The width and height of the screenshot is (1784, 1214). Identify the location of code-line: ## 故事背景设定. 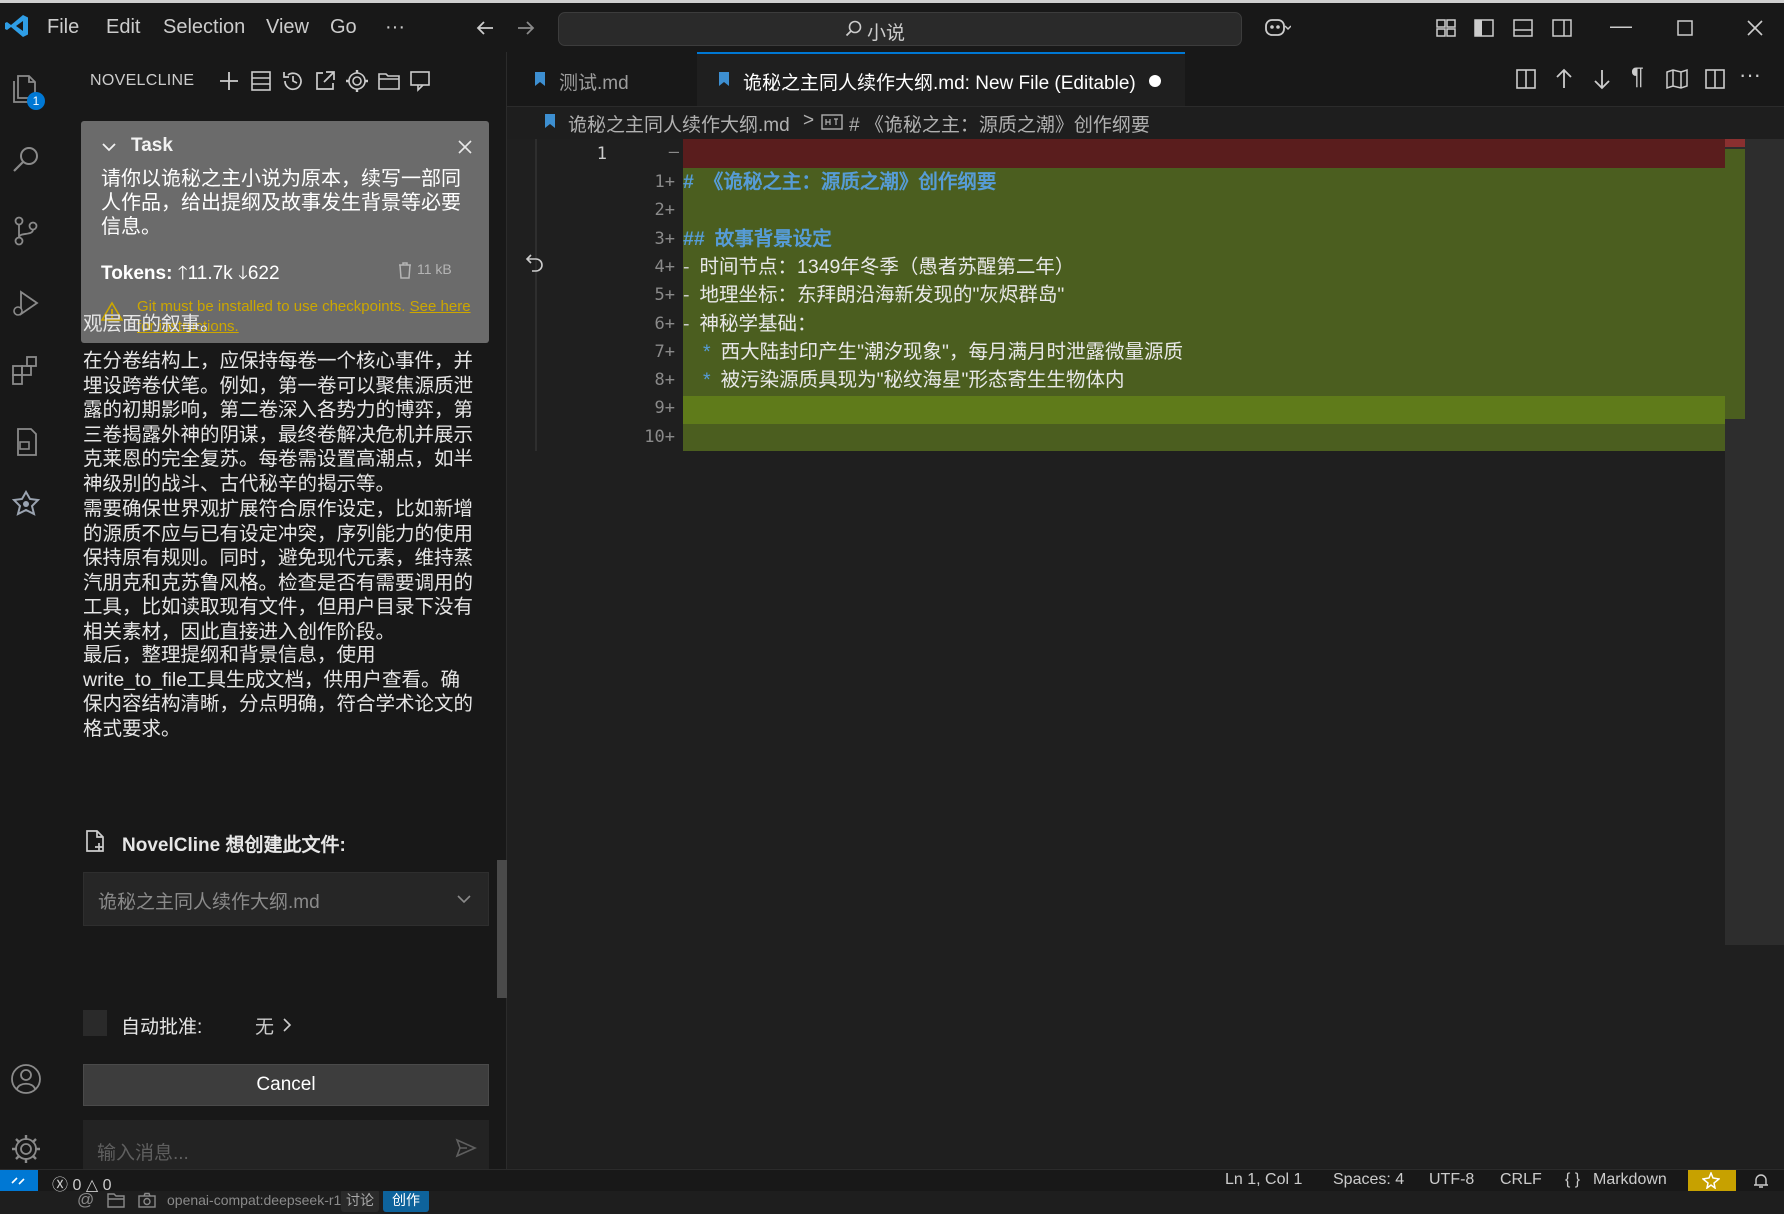
(757, 239).